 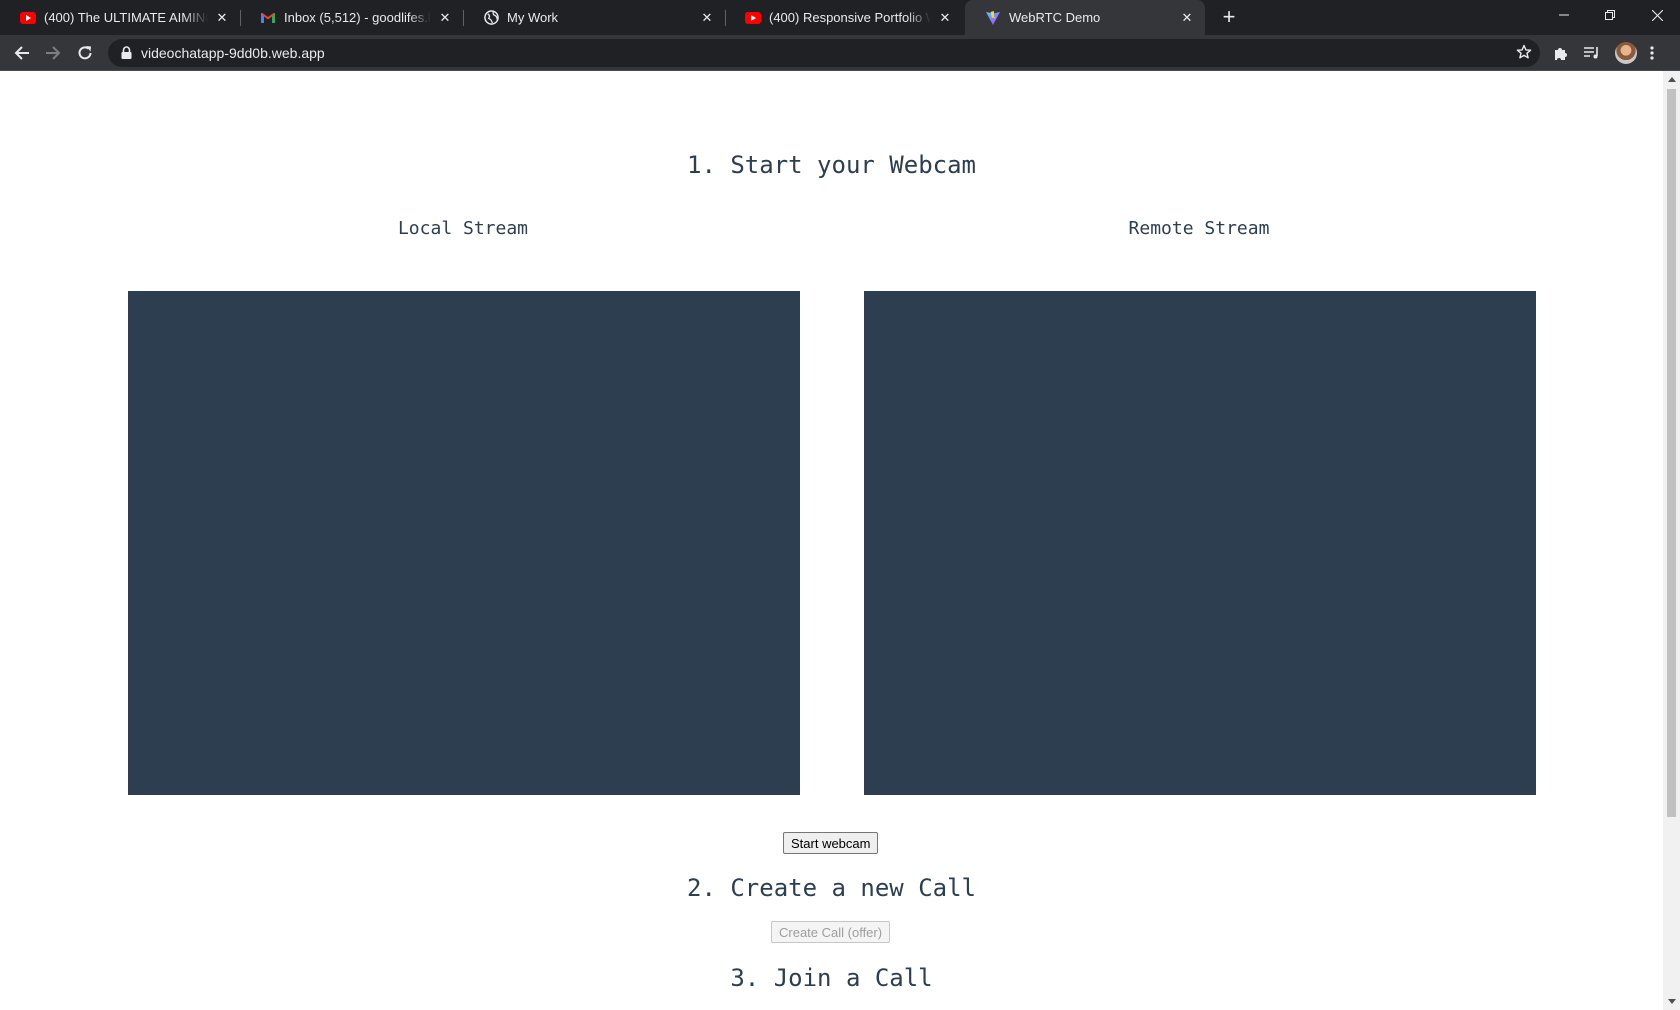 What do you see at coordinates (1671, 1001) in the screenshot?
I see `scroll-down-arrow-icon` at bounding box center [1671, 1001].